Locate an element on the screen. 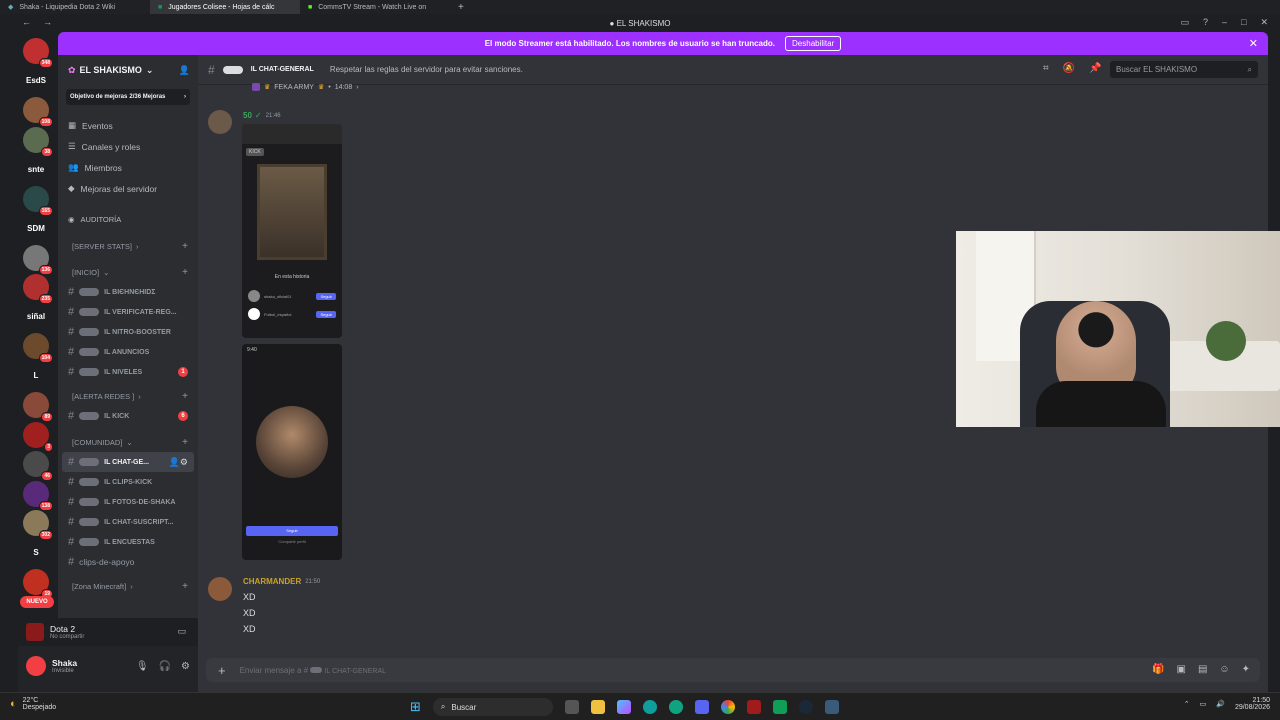  menu-channels-roles: ☰ Canales y roles is located at coordinates (128, 146).